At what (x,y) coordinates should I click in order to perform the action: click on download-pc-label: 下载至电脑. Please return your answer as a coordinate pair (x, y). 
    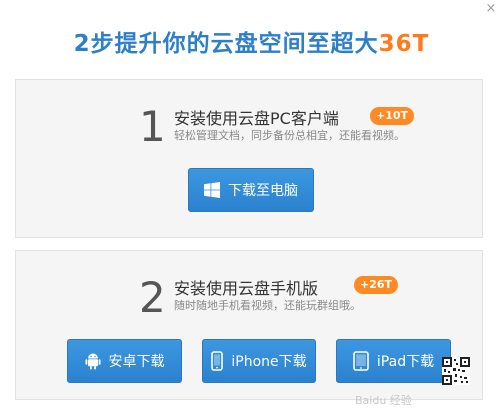
    Looking at the image, I should click on (263, 191).